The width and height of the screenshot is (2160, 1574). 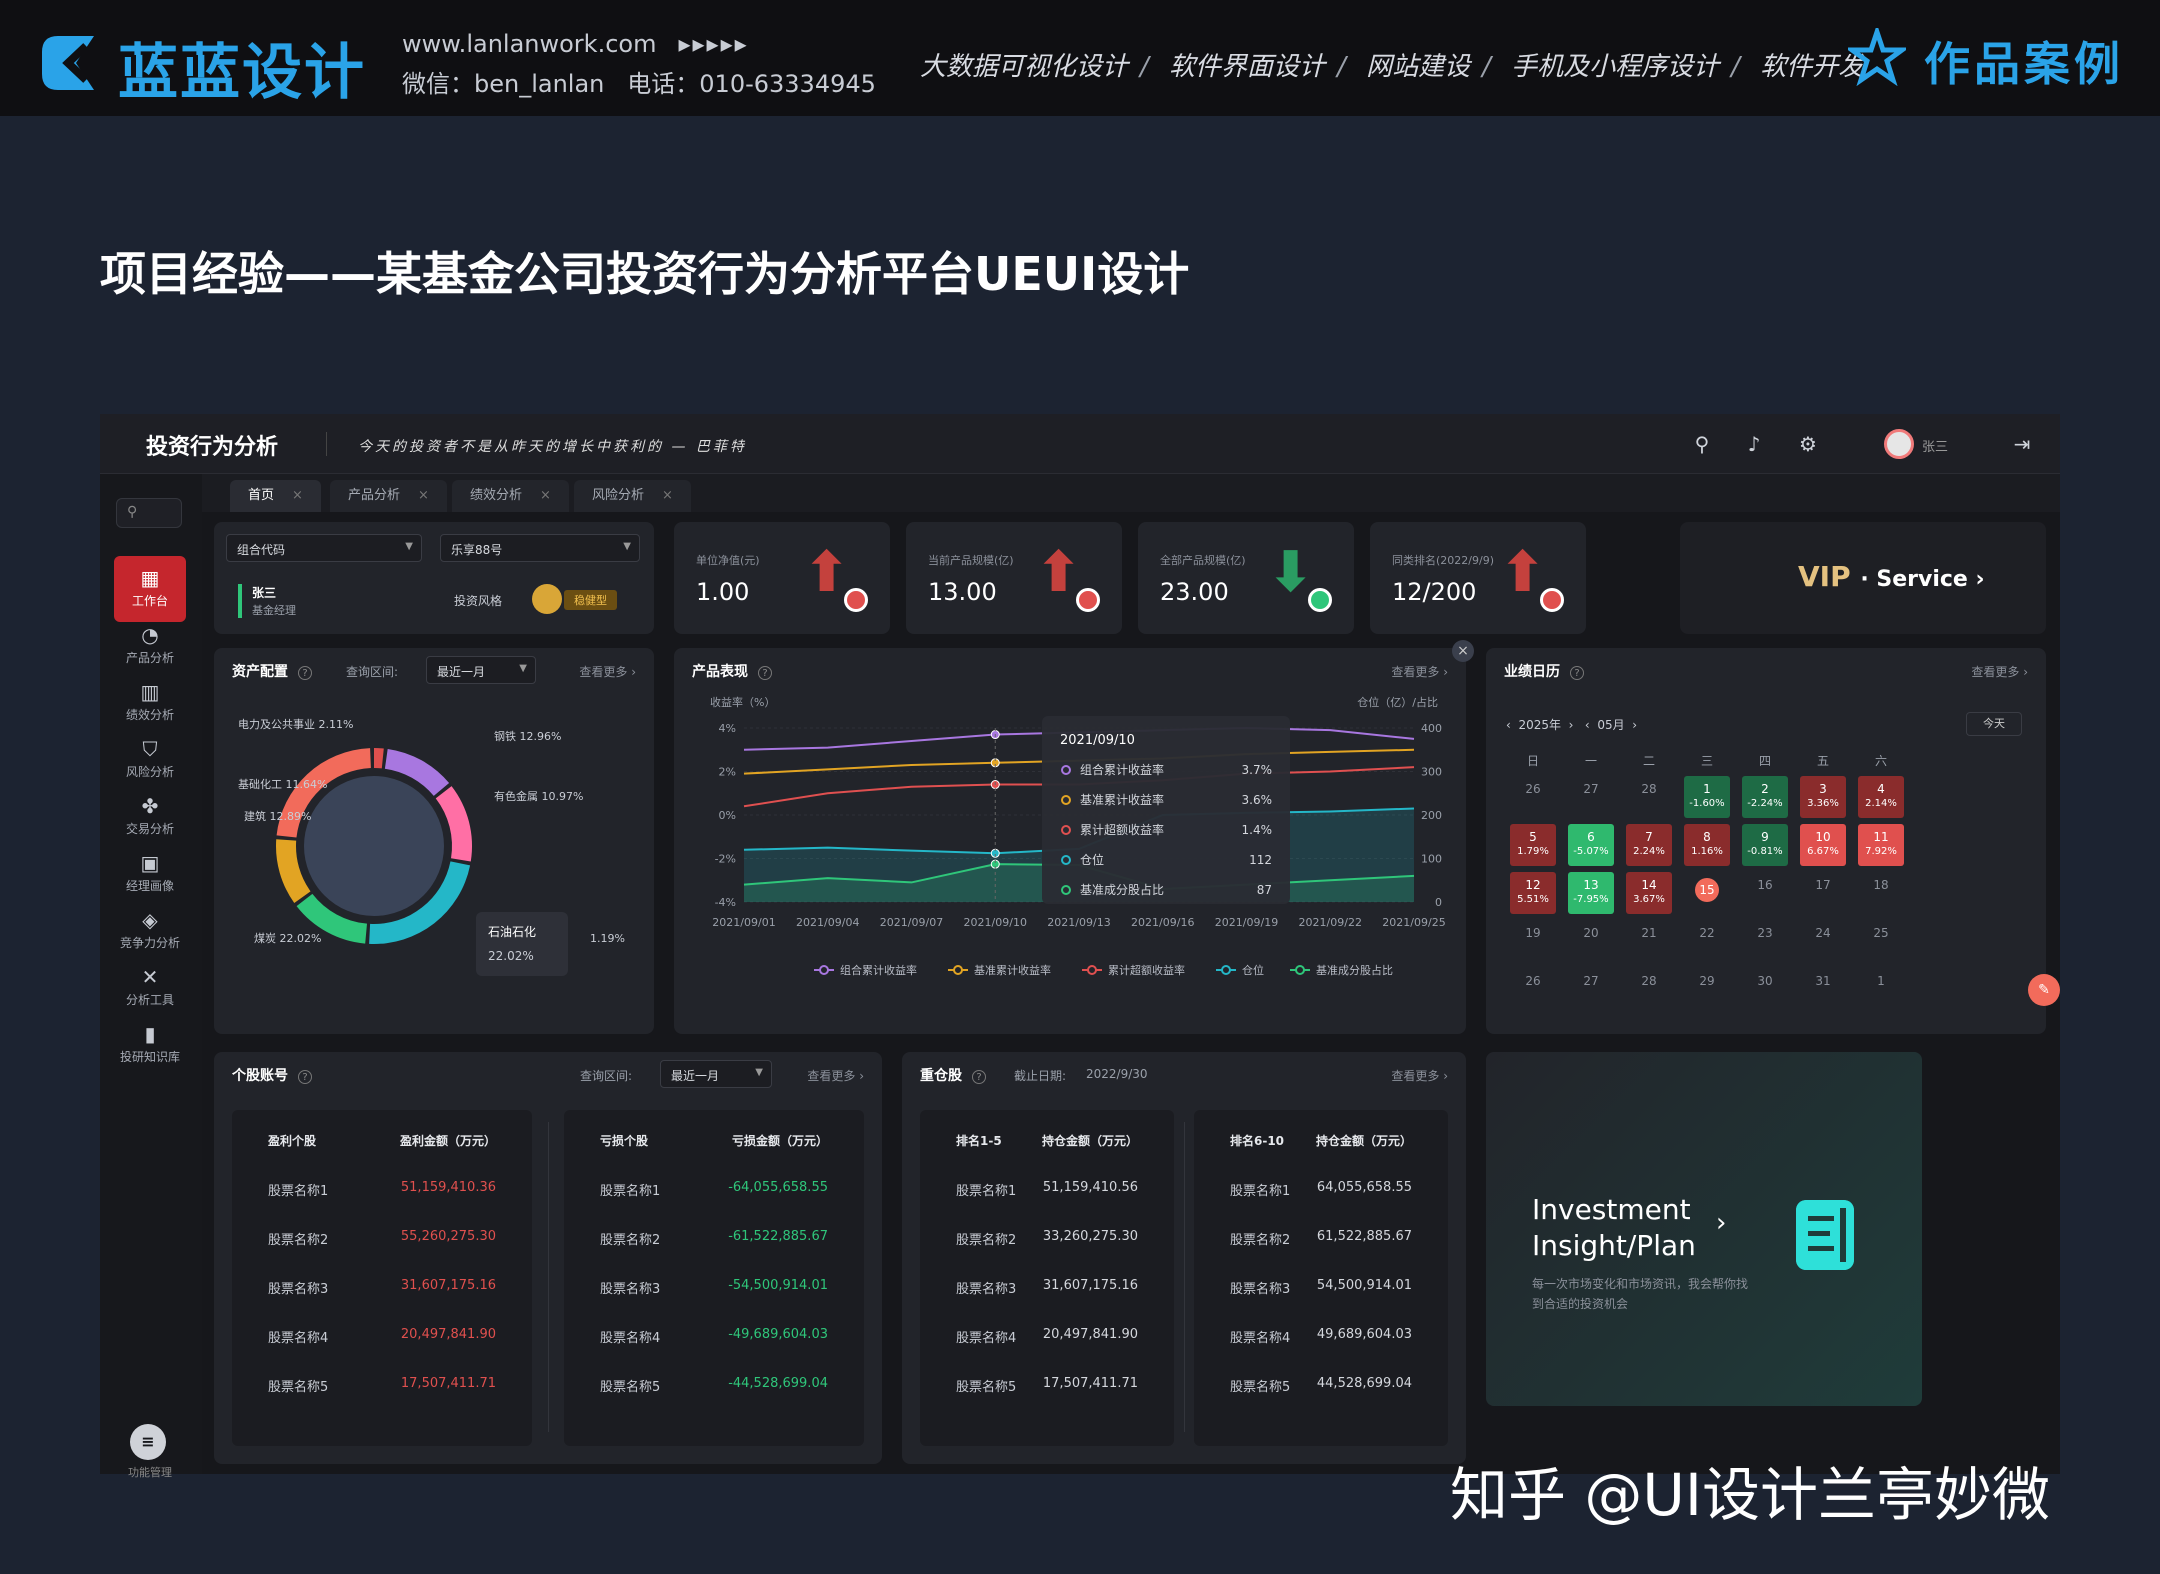 I want to click on table-row: 股票名称3 31,607,175.16, so click(x=1047, y=1288).